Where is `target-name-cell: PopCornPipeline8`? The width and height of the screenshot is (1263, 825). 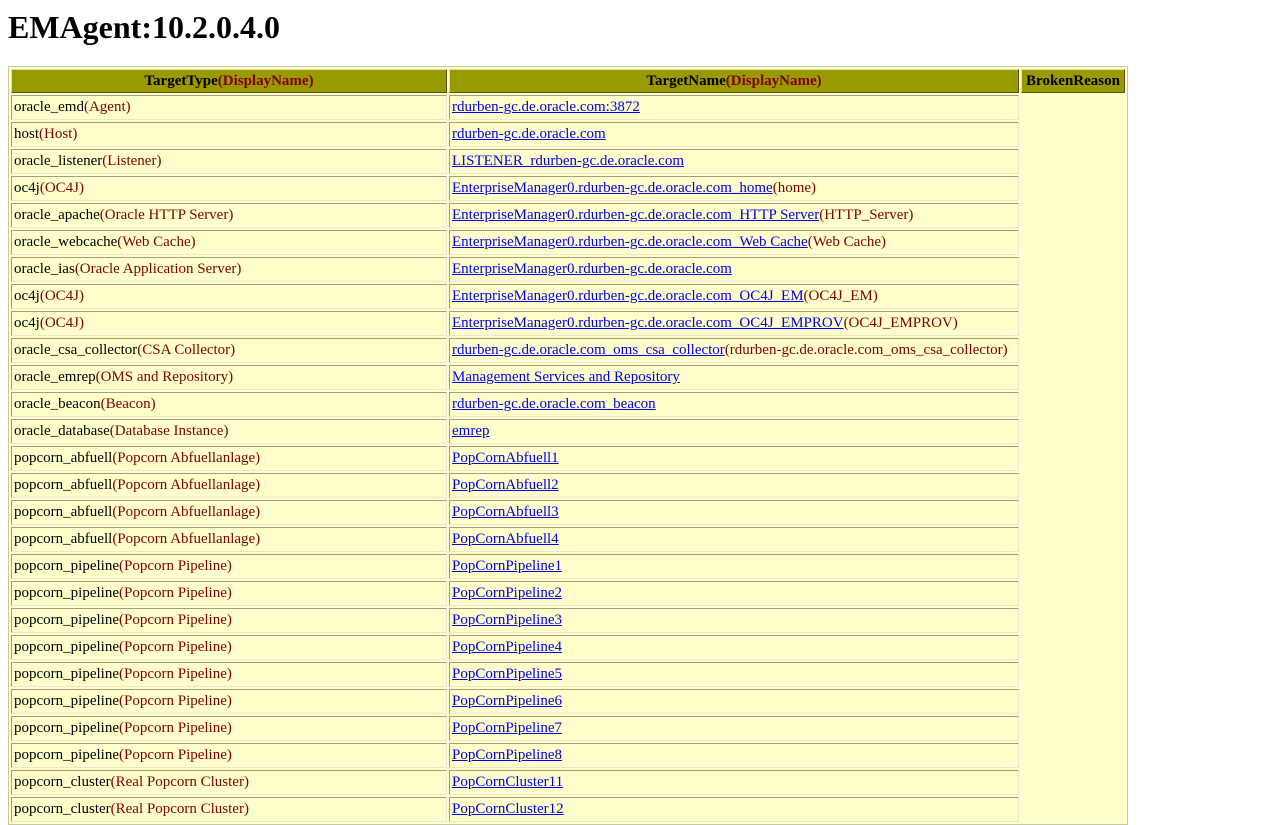 target-name-cell: PopCornPipeline8 is located at coordinates (734, 755).